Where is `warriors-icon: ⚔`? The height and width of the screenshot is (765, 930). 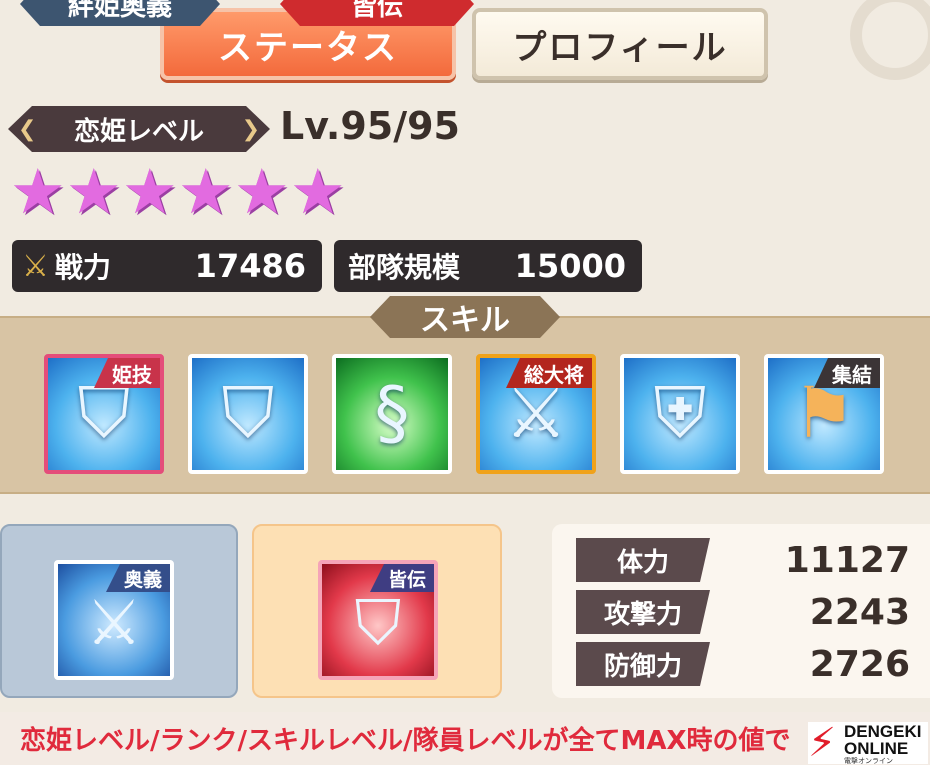
warriors-icon: ⚔ is located at coordinates (114, 622).